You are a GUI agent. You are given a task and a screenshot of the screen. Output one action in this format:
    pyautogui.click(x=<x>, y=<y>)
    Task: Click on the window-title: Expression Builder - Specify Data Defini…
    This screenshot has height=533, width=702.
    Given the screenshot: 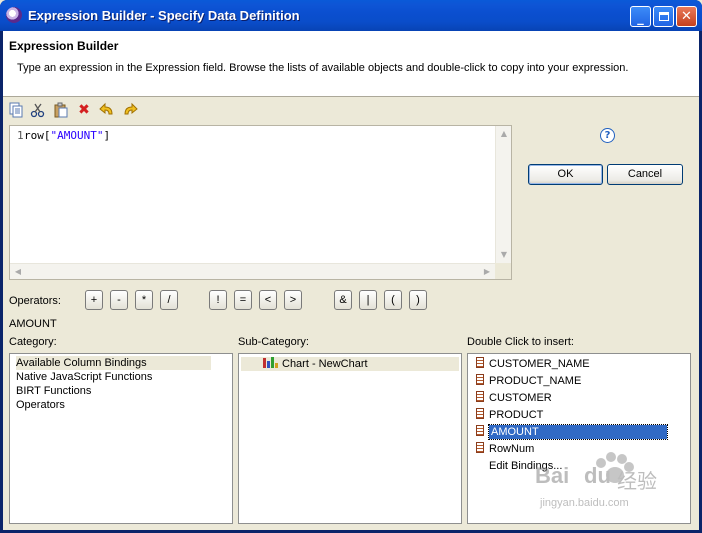 What is the action you would take?
    pyautogui.click(x=164, y=15)
    